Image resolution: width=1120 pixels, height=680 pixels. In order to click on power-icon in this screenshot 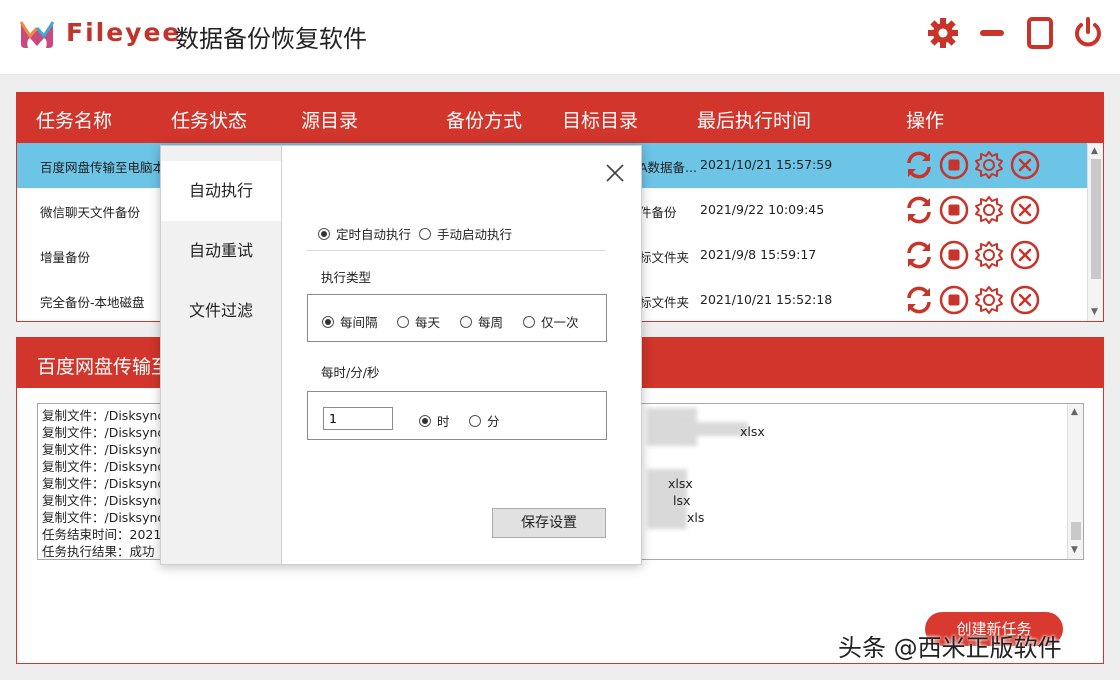, I will do `click(1088, 33)`.